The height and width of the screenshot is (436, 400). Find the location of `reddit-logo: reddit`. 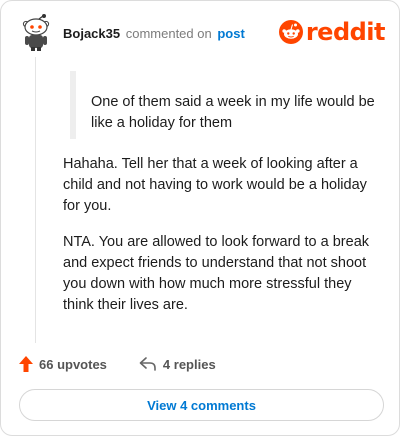

reddit-logo: reddit is located at coordinates (332, 32).